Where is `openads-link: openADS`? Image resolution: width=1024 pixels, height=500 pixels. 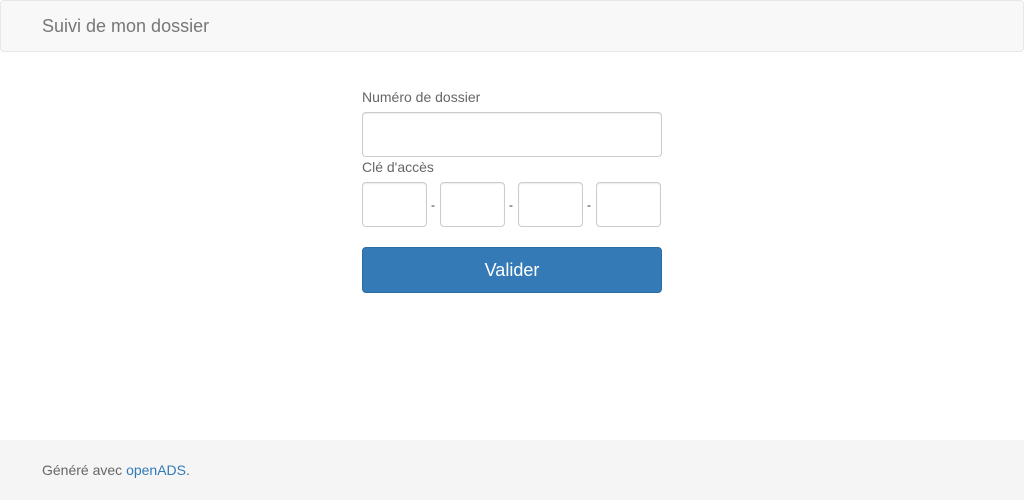
openads-link: openADS is located at coordinates (156, 470).